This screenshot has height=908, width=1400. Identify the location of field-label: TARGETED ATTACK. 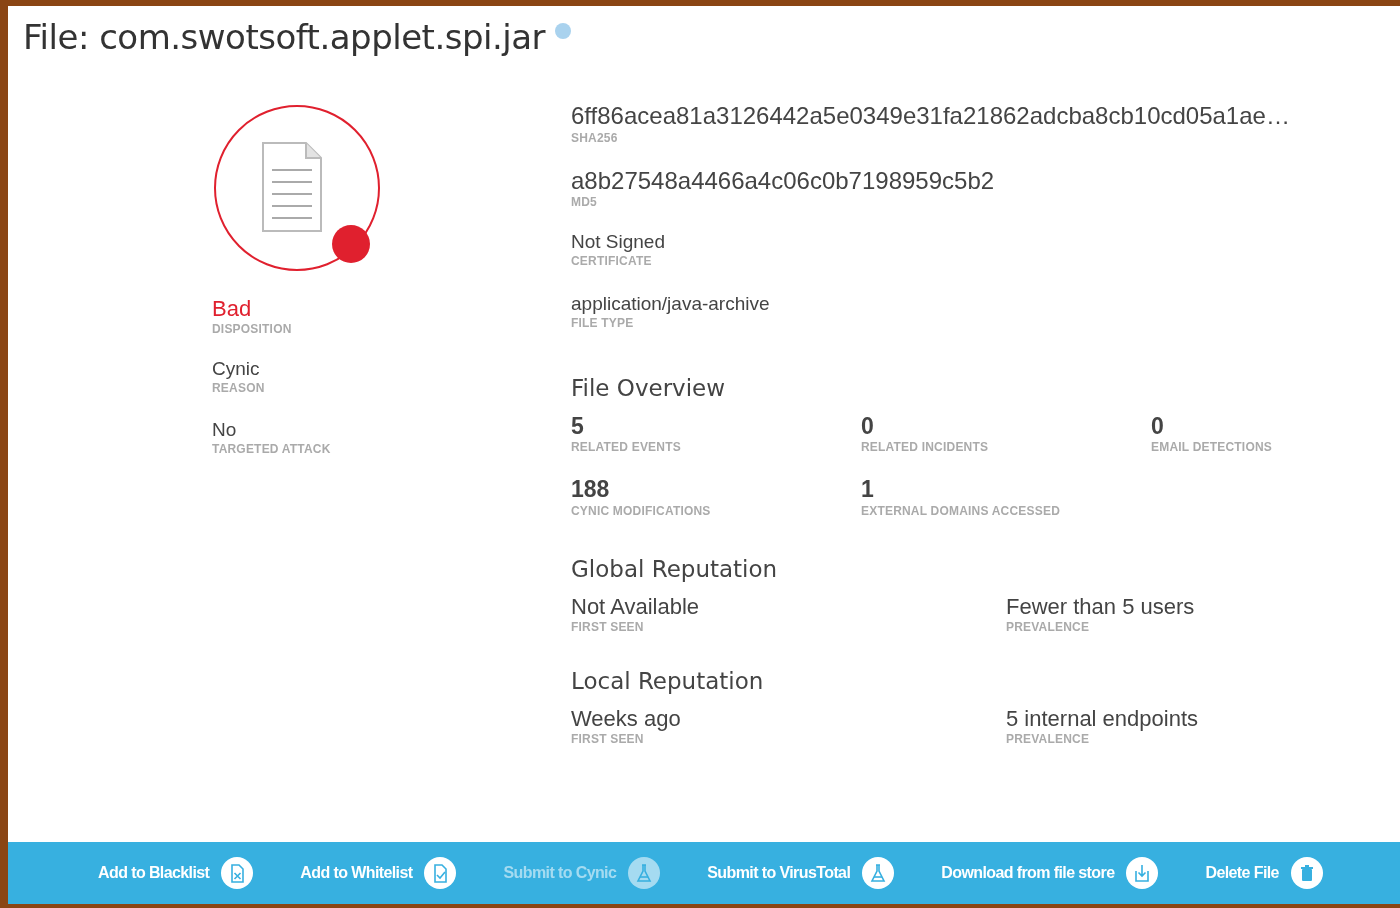
(272, 449).